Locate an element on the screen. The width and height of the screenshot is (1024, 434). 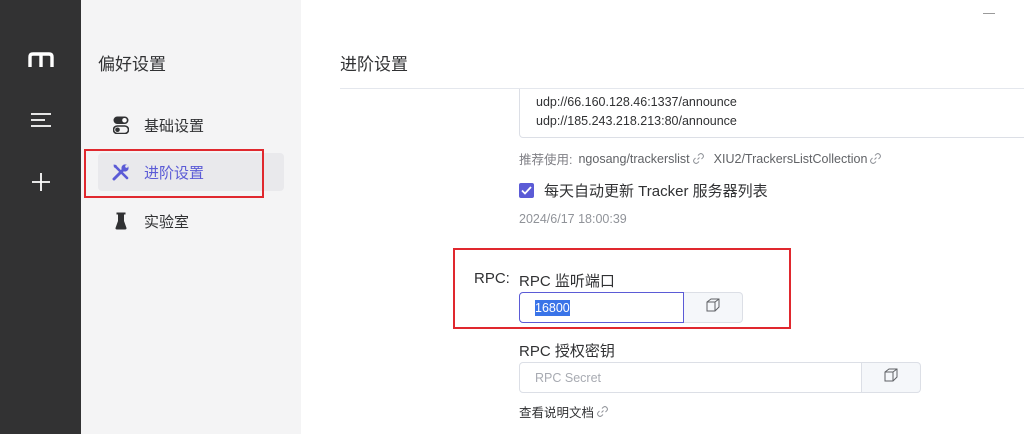
rpc-section-label: RPC: is located at coordinates (492, 278).